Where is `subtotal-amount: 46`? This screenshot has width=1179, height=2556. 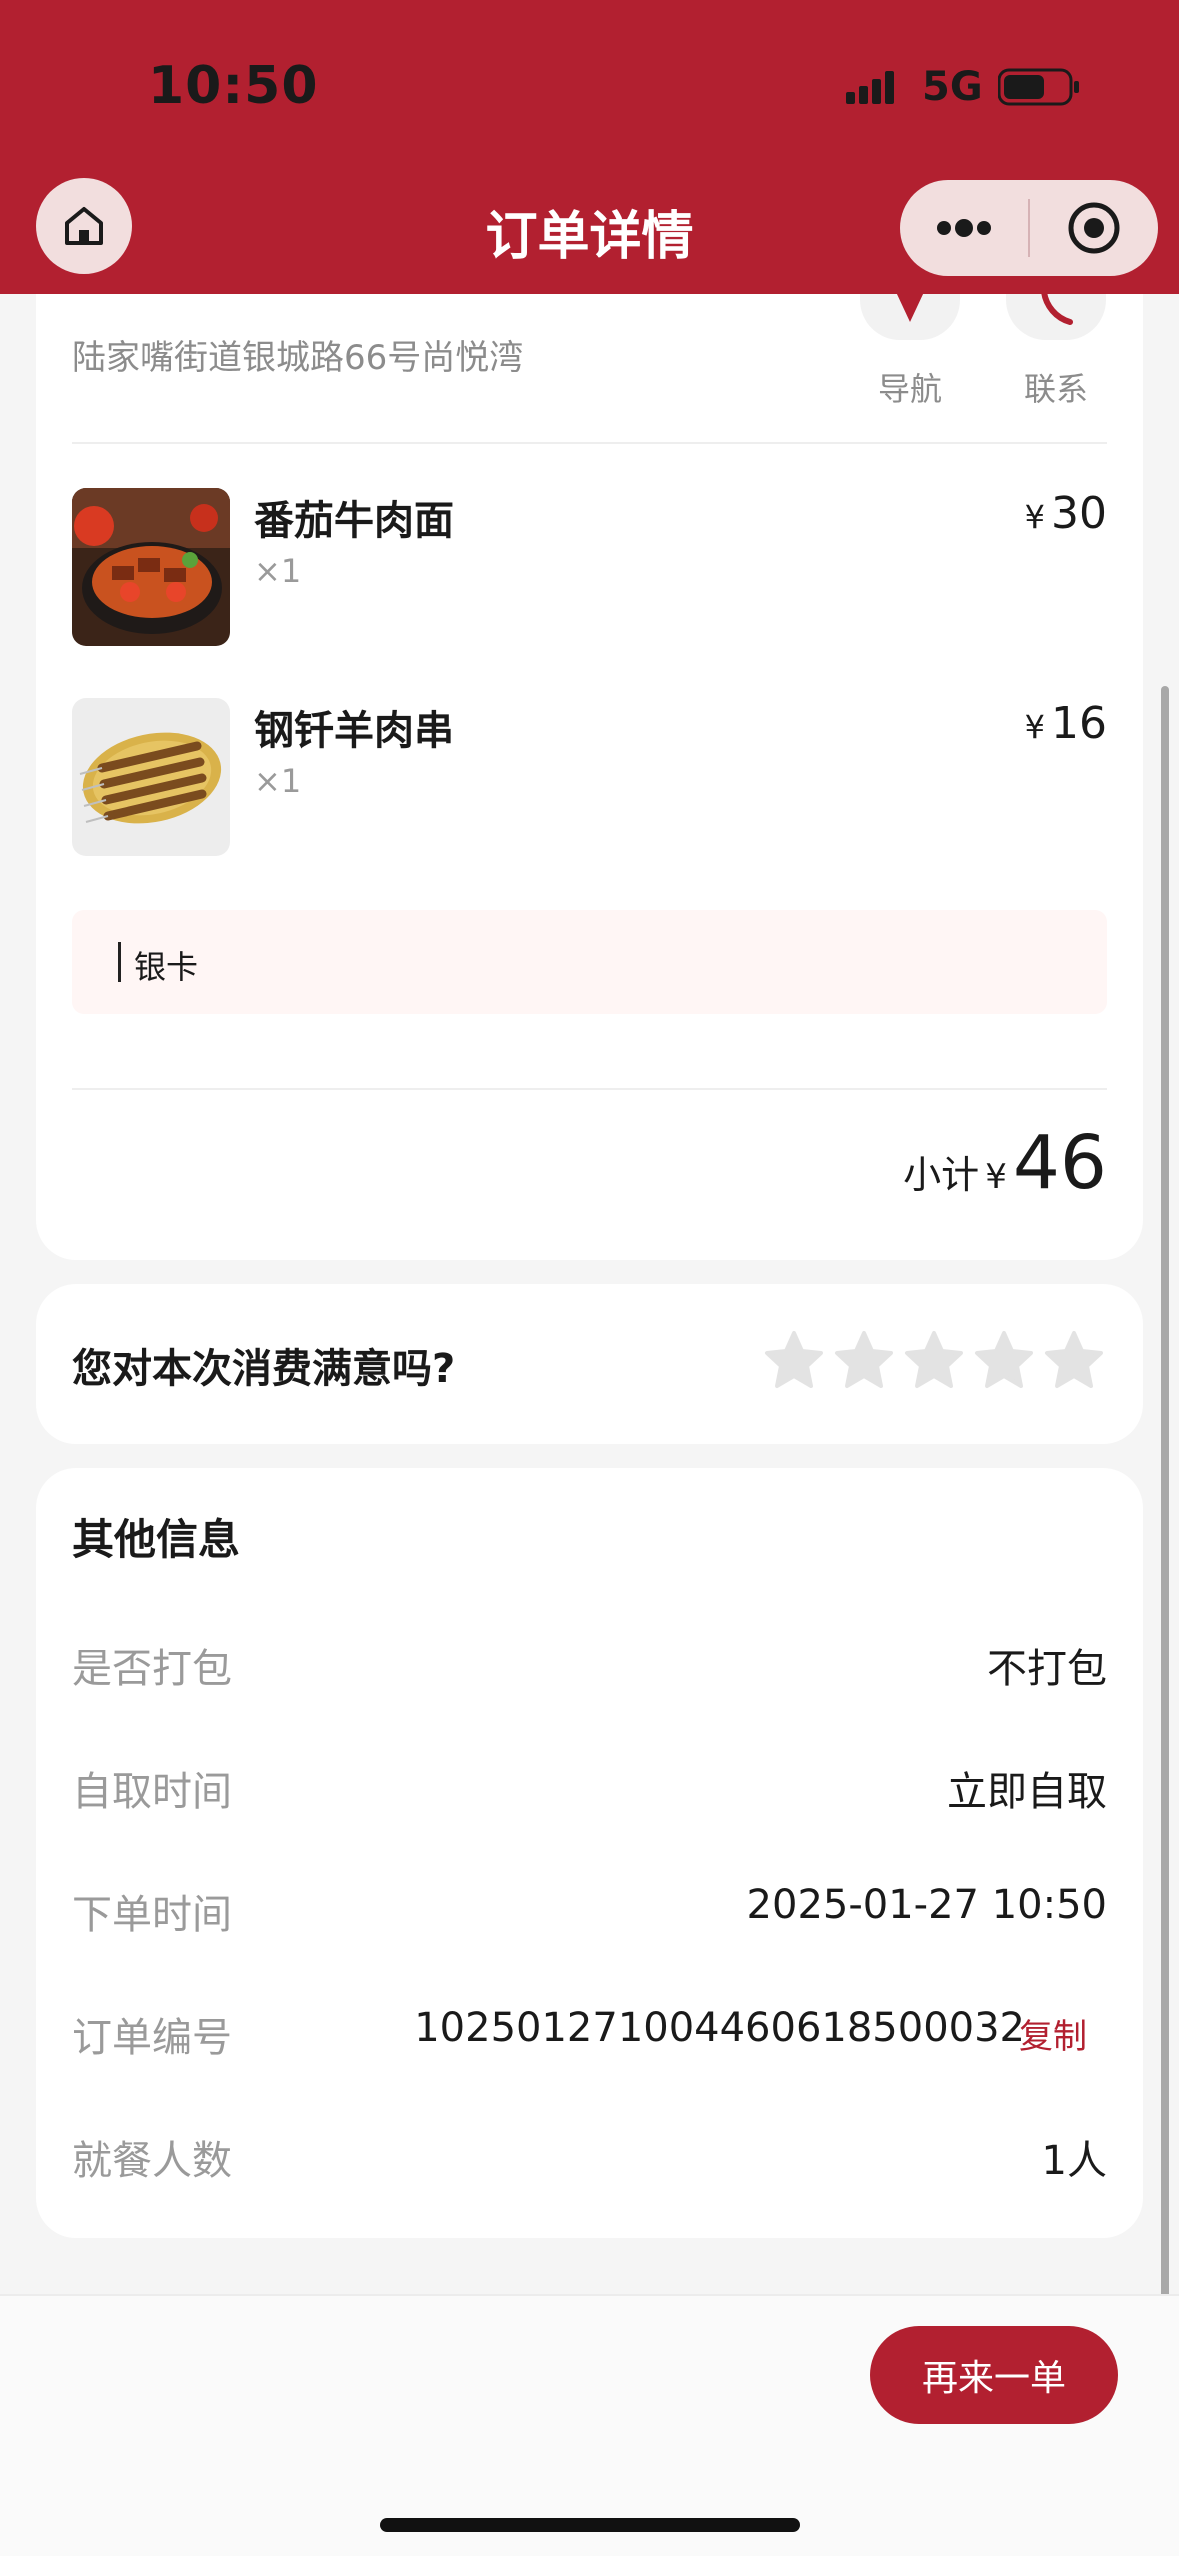
subtotal-amount: 46 is located at coordinates (1059, 1163).